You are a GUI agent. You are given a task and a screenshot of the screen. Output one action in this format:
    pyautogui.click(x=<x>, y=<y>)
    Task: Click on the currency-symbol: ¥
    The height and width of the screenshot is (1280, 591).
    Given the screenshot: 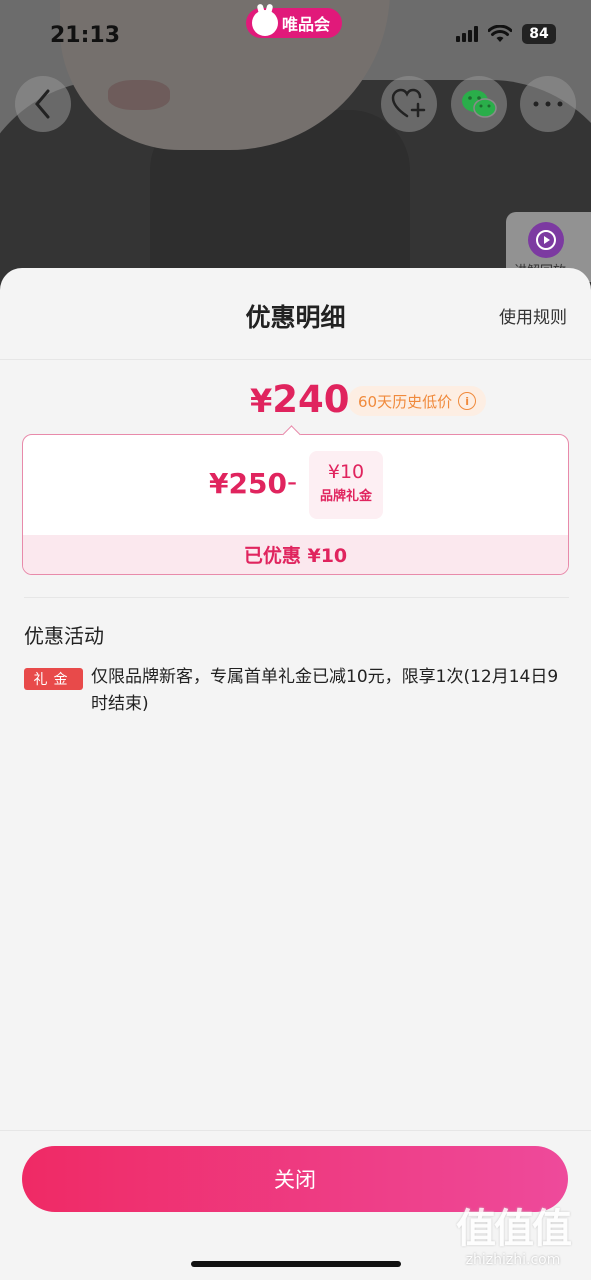 What is the action you would take?
    pyautogui.click(x=261, y=401)
    